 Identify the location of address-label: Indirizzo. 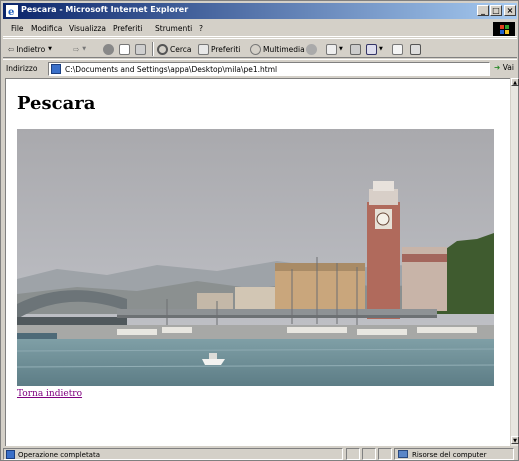
(22, 68).